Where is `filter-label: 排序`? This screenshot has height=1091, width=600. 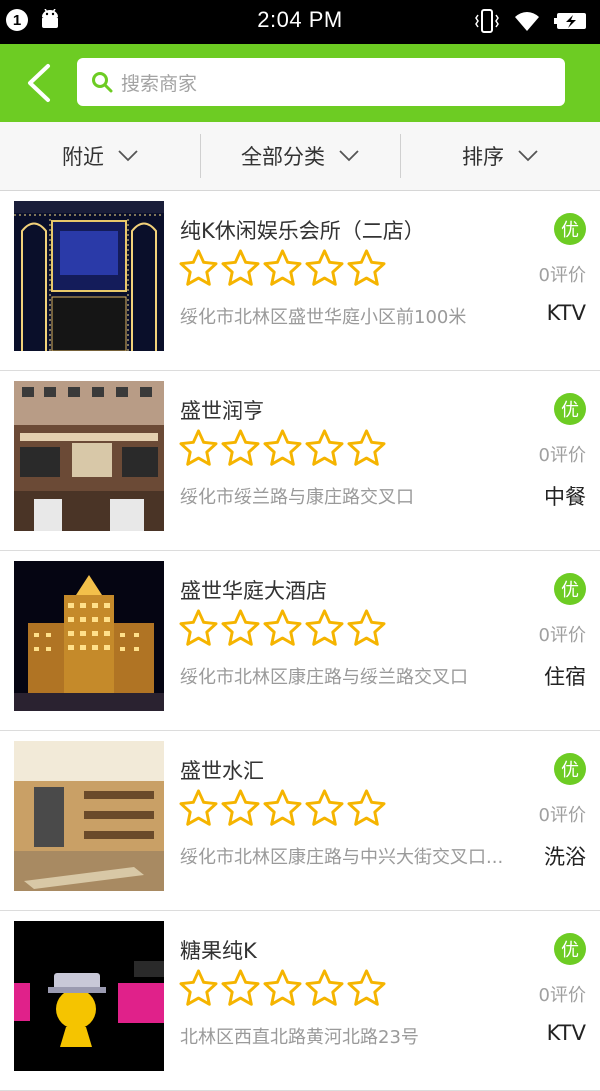 filter-label: 排序 is located at coordinates (483, 157).